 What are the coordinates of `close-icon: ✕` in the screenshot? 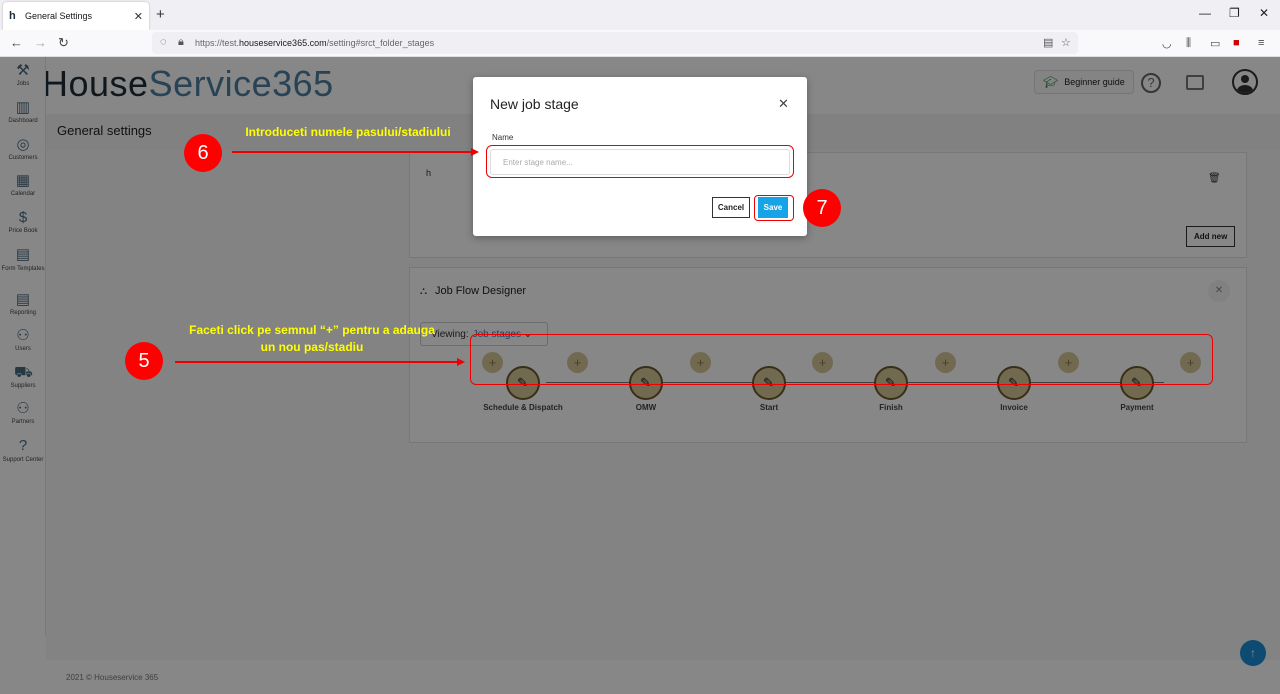 It's located at (783, 104).